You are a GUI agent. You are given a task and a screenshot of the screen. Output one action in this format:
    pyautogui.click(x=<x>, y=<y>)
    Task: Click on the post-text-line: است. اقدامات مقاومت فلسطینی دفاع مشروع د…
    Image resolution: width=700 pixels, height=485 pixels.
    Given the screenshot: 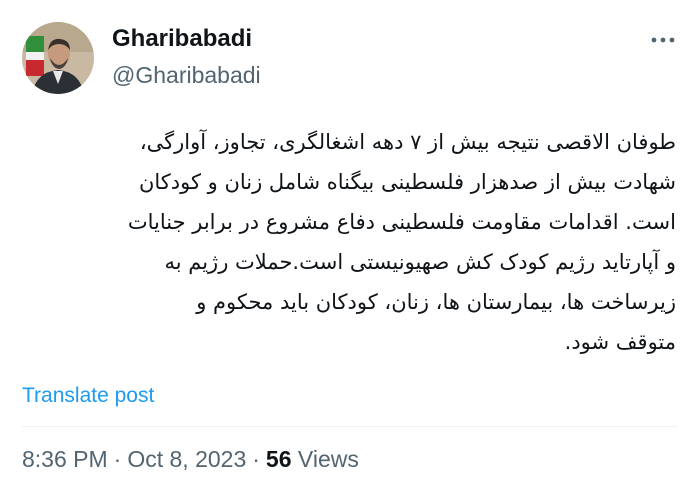 What is the action you would take?
    pyautogui.click(x=401, y=222)
    